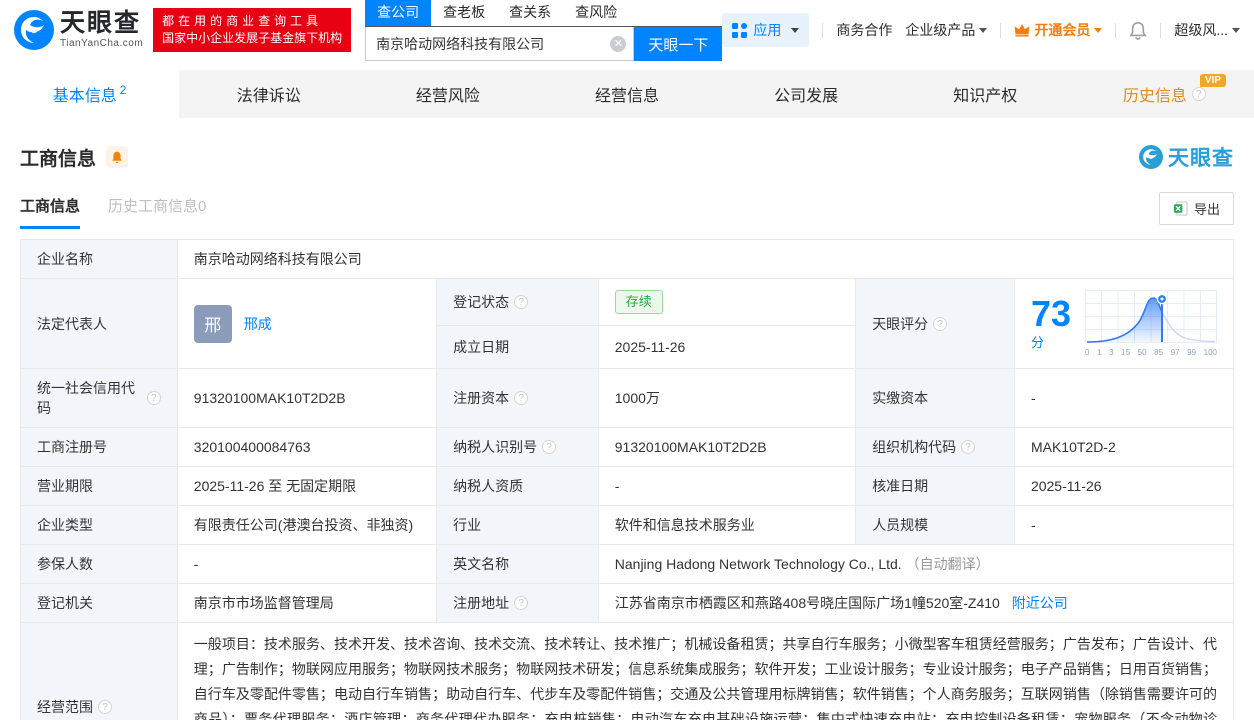 This screenshot has width=1254, height=720. I want to click on legal-rep-label: 法定代表人, so click(99, 323).